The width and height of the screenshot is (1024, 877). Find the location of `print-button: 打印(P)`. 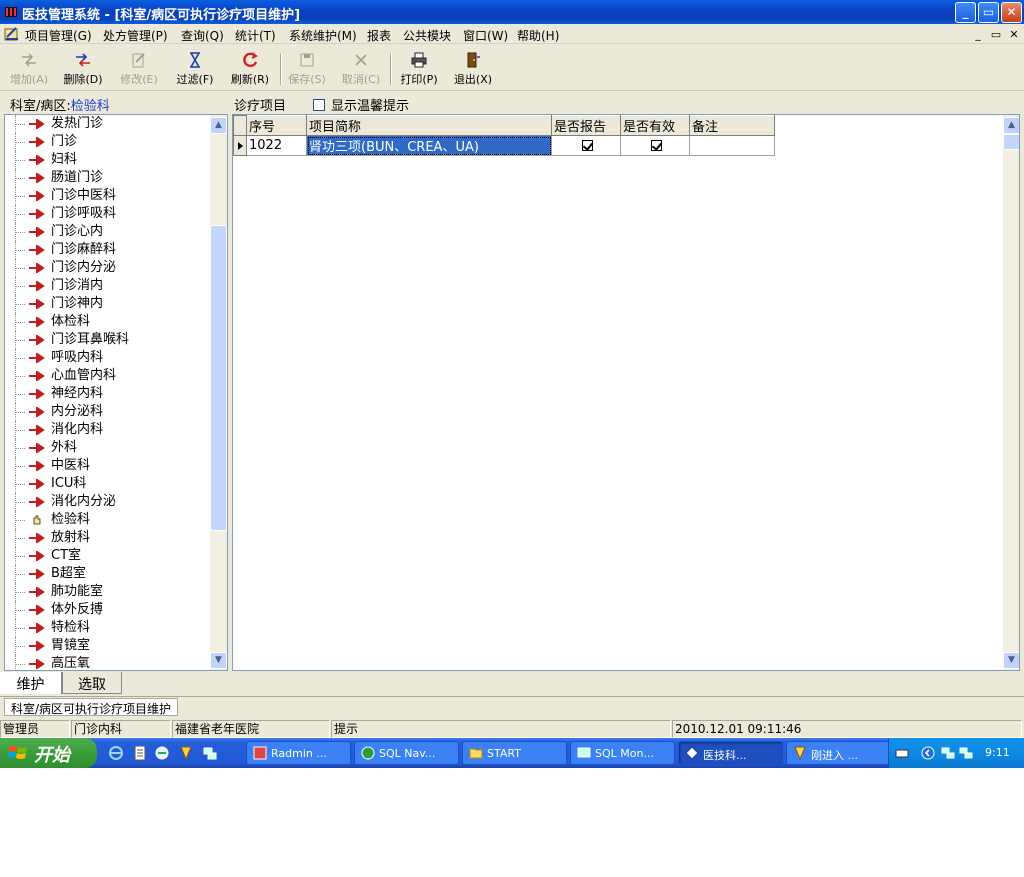

print-button: 打印(P) is located at coordinates (419, 69).